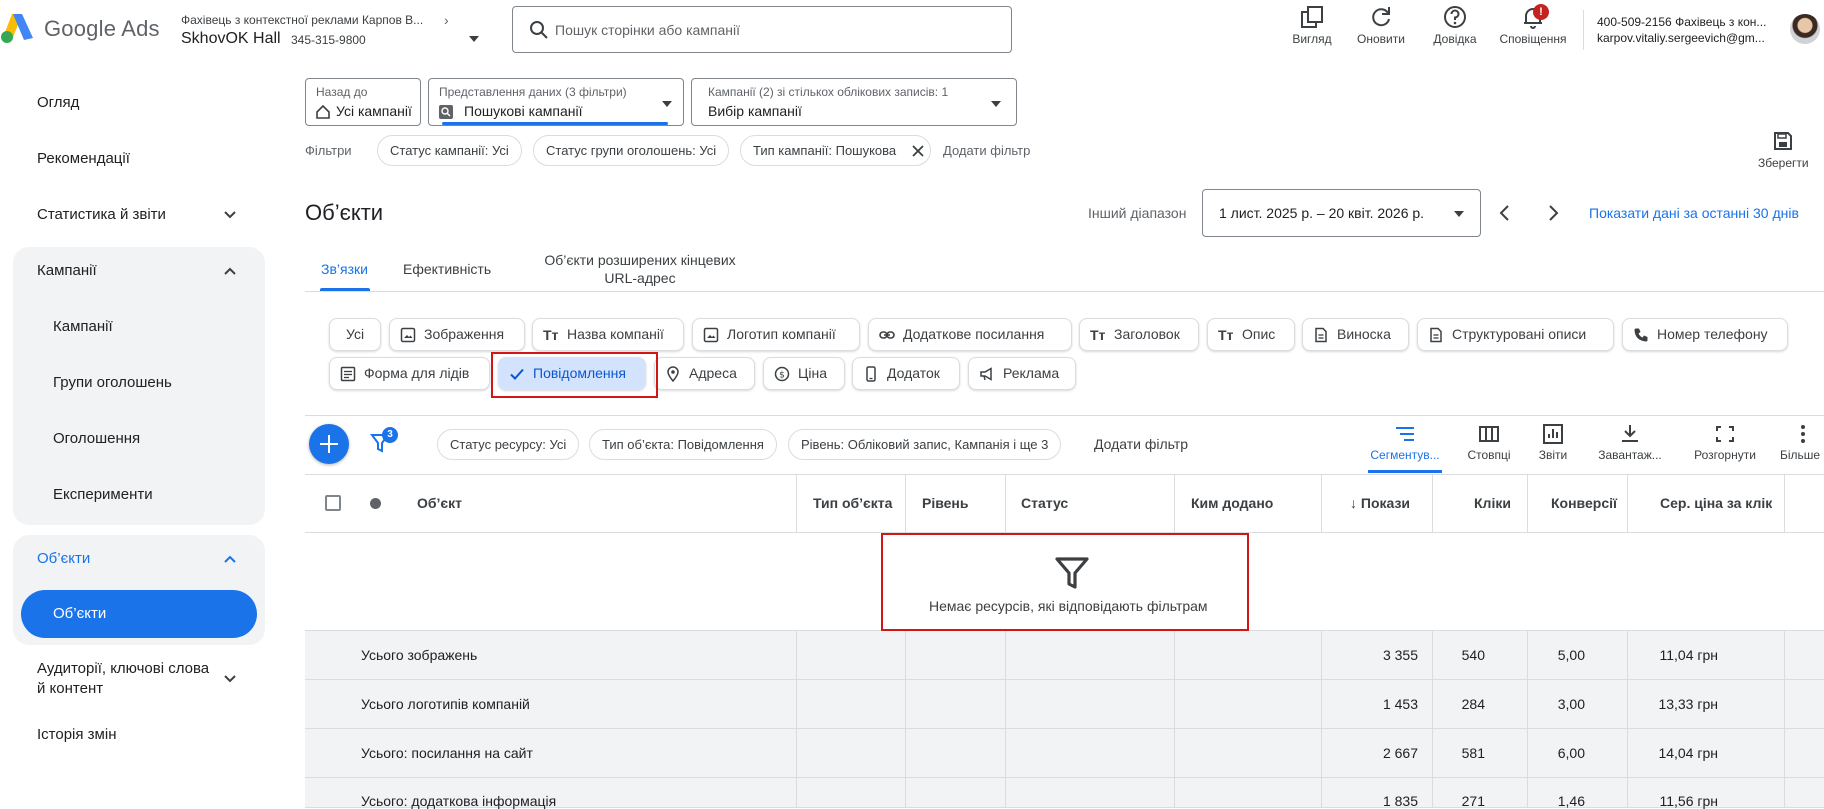  What do you see at coordinates (1312, 25) in the screenshot?
I see `appearance-button: Вигляд` at bounding box center [1312, 25].